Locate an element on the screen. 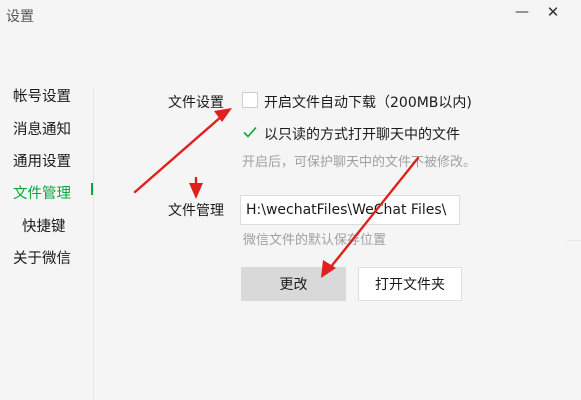  change-button: 更改 is located at coordinates (293, 284).